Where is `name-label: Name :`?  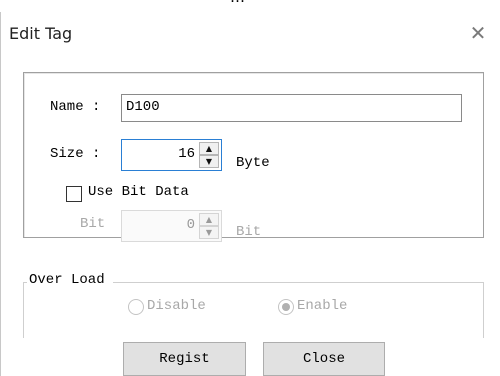
name-label: Name : is located at coordinates (75, 107).